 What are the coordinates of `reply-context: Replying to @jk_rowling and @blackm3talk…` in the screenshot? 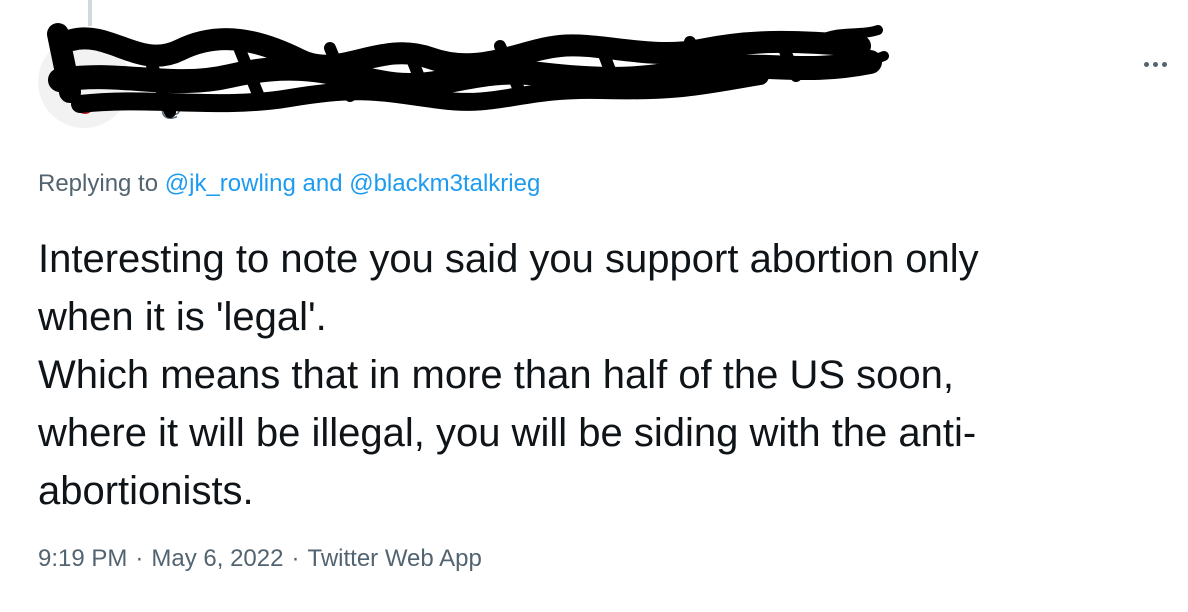 It's located at (289, 184).